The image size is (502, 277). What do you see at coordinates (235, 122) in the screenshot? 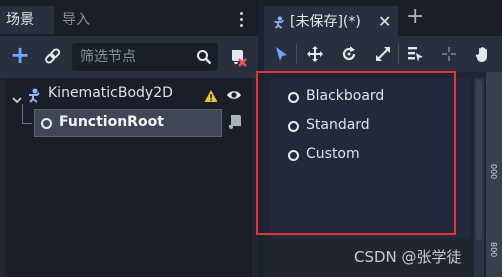
I see `script-icon` at bounding box center [235, 122].